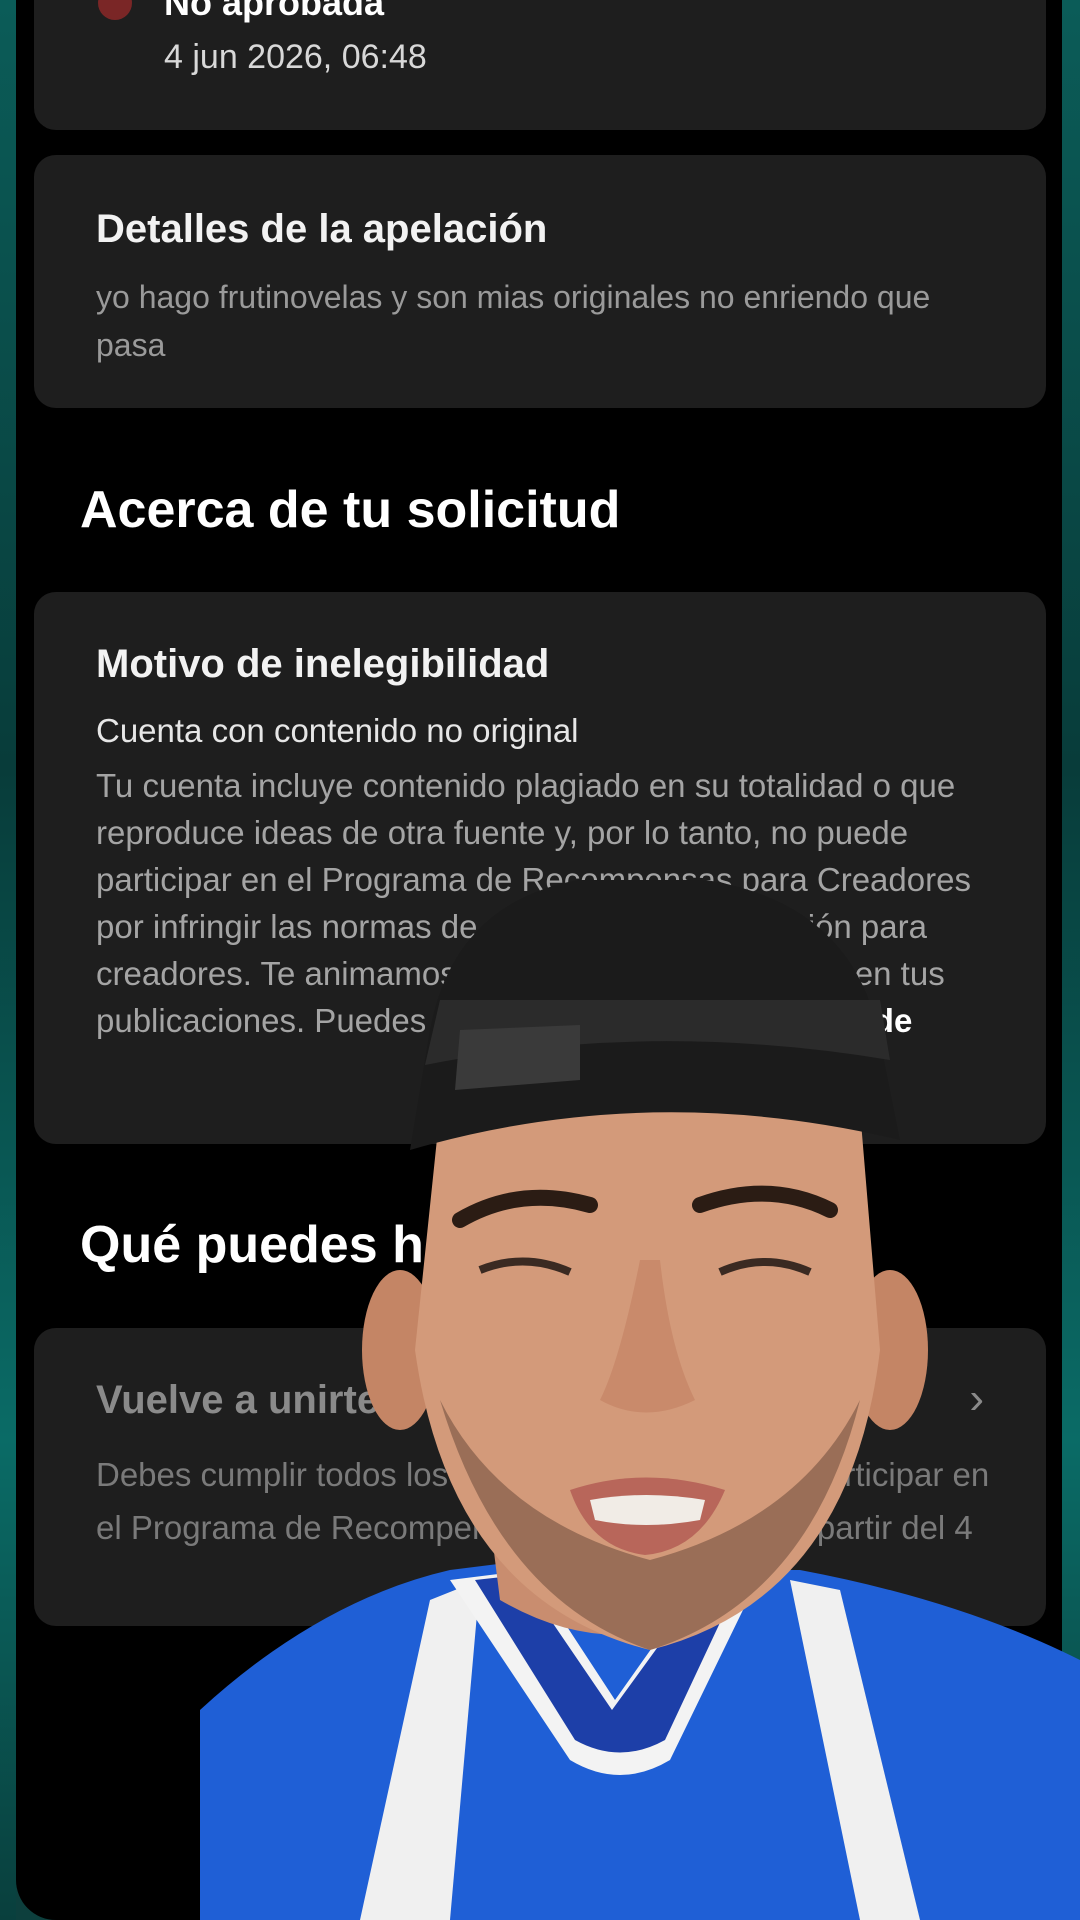  What do you see at coordinates (115, 10) in the screenshot?
I see `status-dot-icon` at bounding box center [115, 10].